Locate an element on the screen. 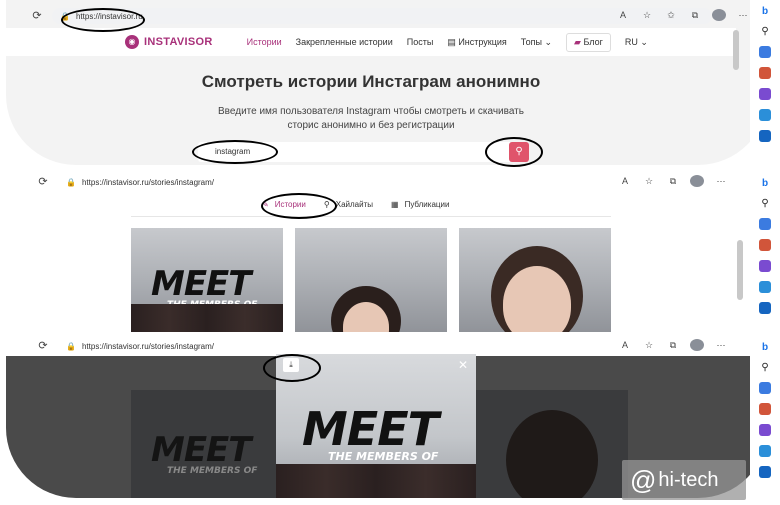  story-viewer-members: THE MEMBERS OF is located at coordinates (383, 456).